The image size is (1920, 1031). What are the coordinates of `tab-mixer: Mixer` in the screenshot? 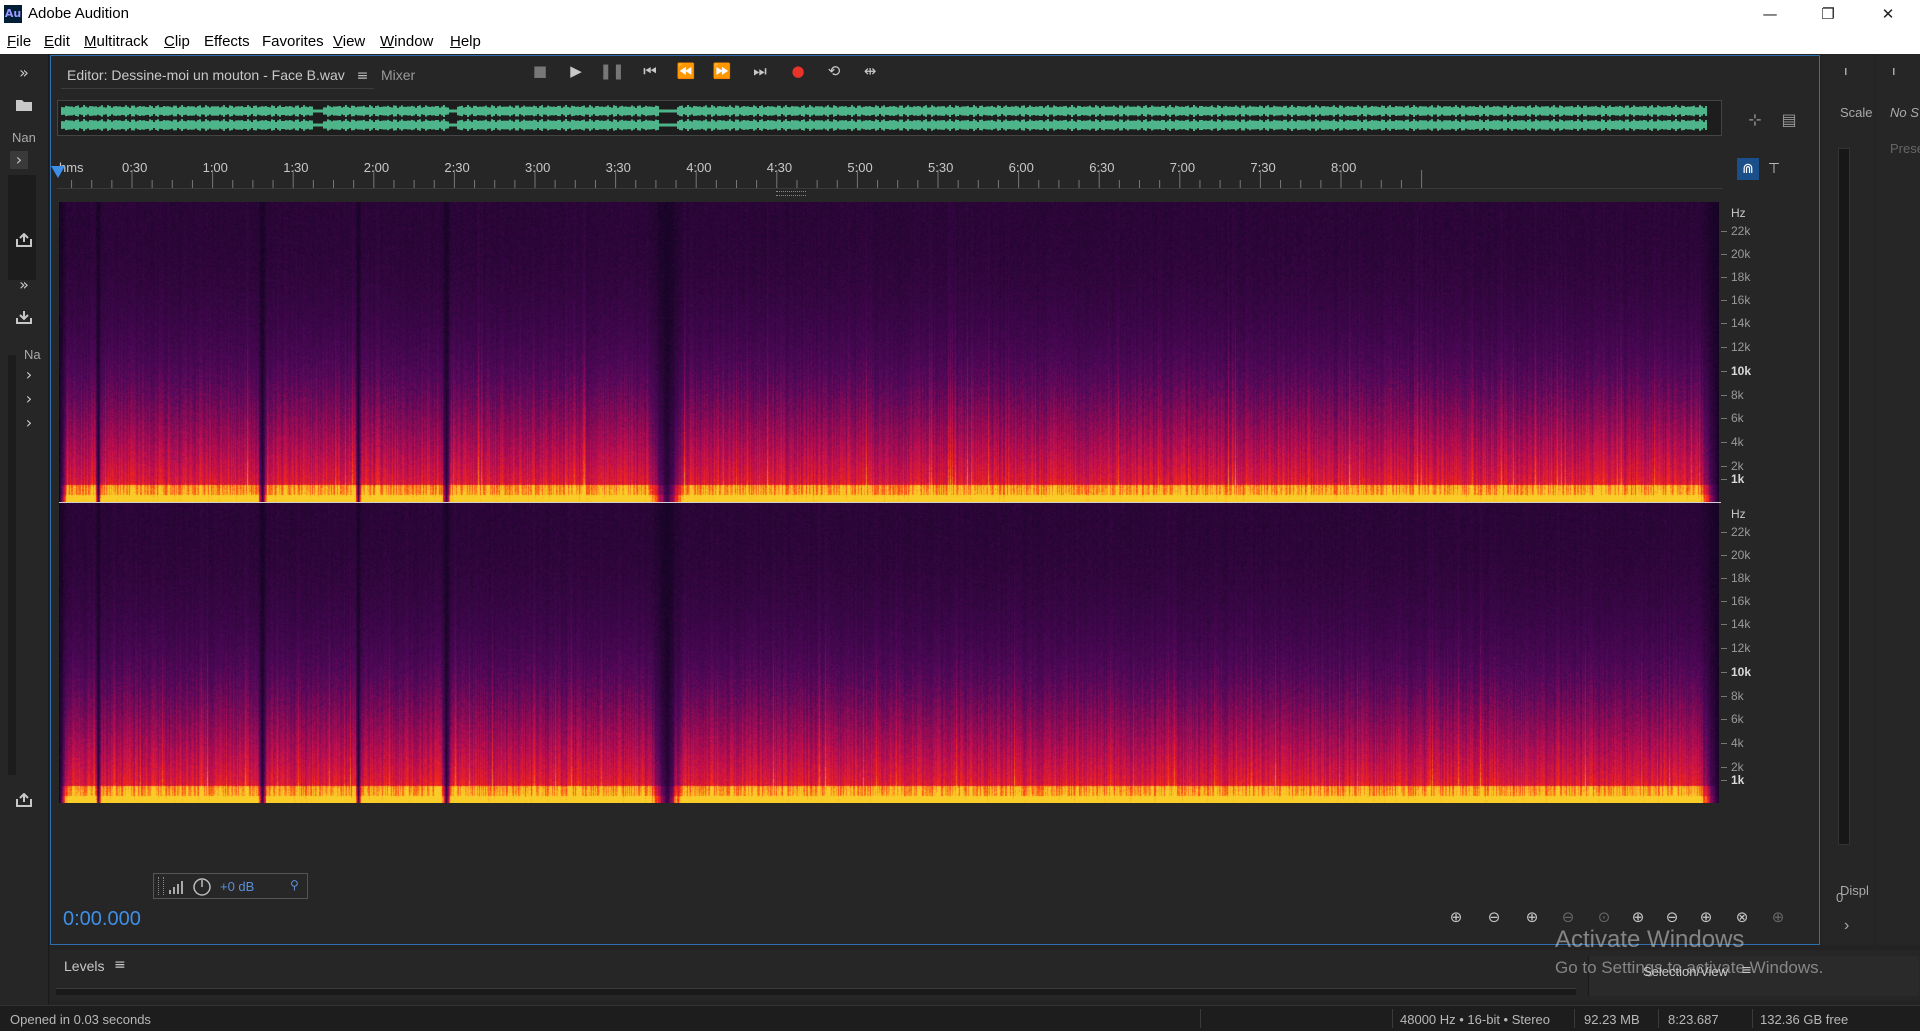 It's located at (398, 75).